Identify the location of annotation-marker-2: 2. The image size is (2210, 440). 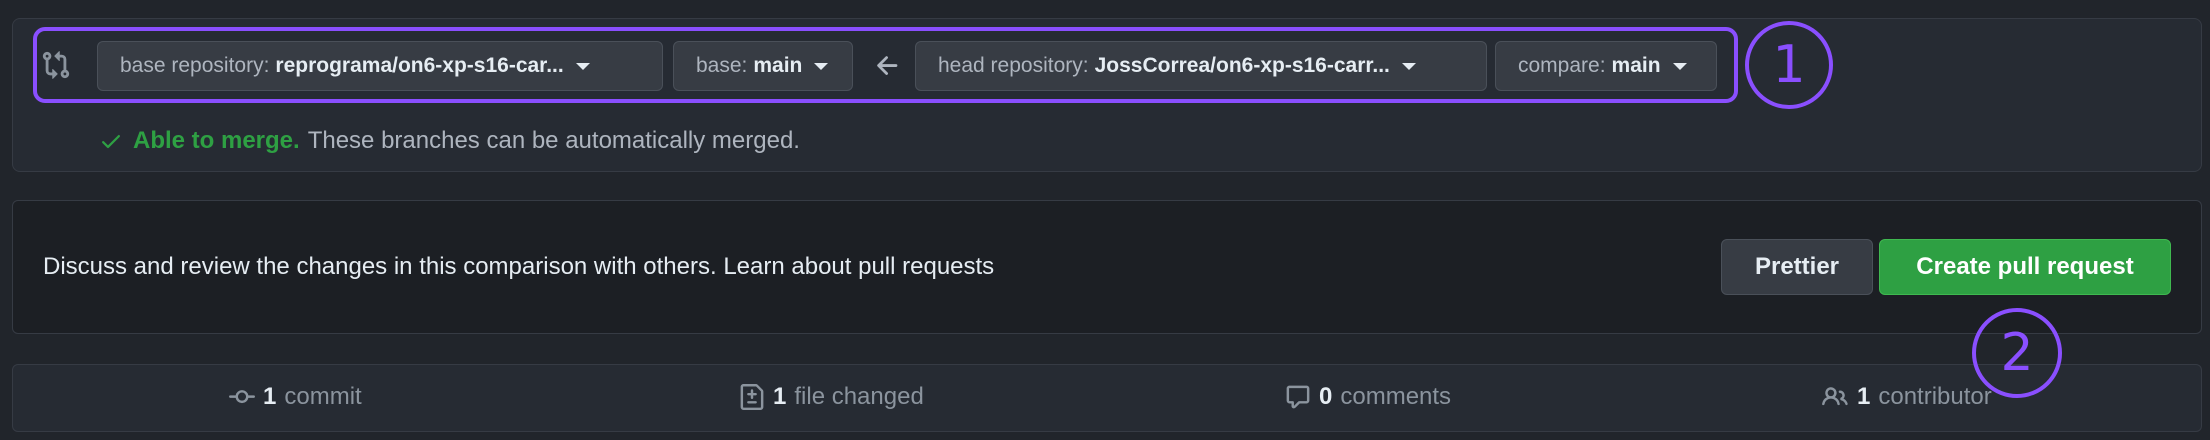
(2017, 353).